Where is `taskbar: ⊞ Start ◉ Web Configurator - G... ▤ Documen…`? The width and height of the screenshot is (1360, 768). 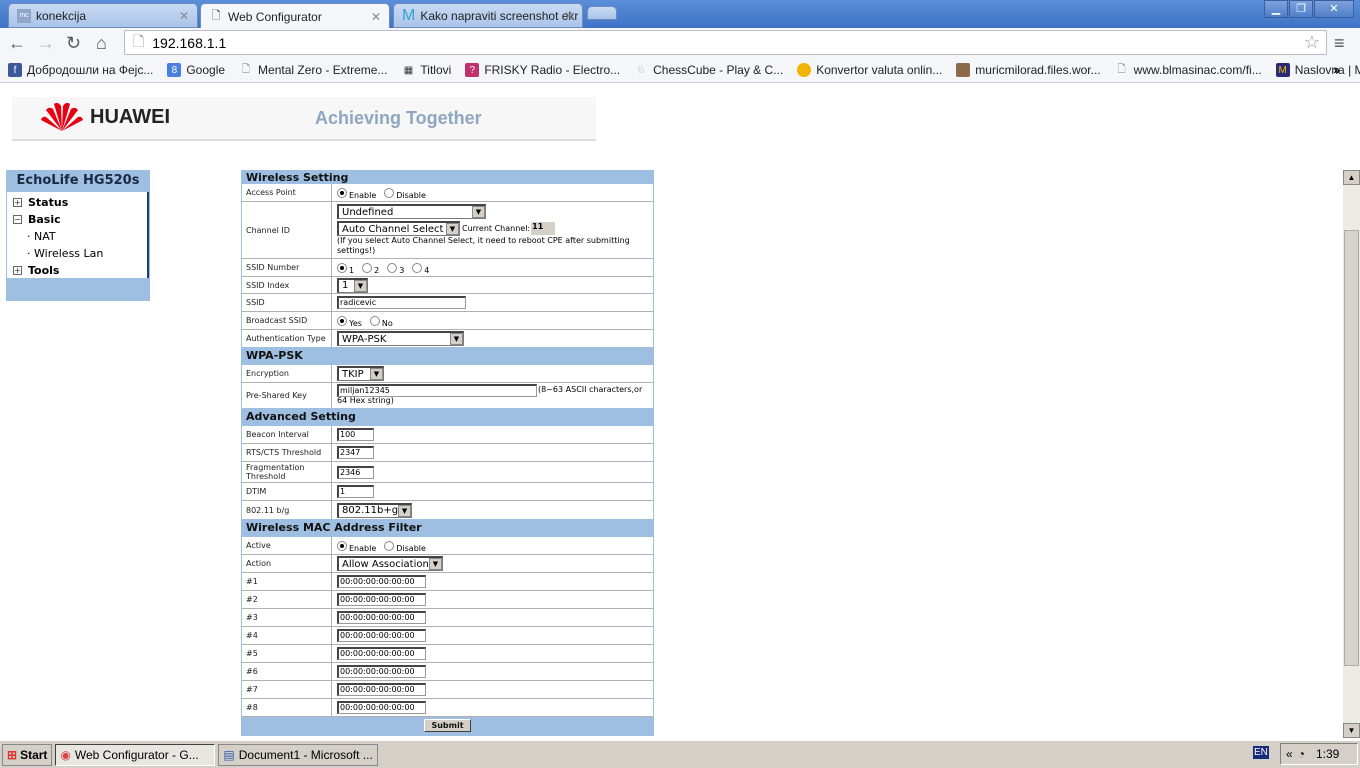
taskbar: ⊞ Start ◉ Web Configurator - G... ▤ Documen… is located at coordinates (680, 754).